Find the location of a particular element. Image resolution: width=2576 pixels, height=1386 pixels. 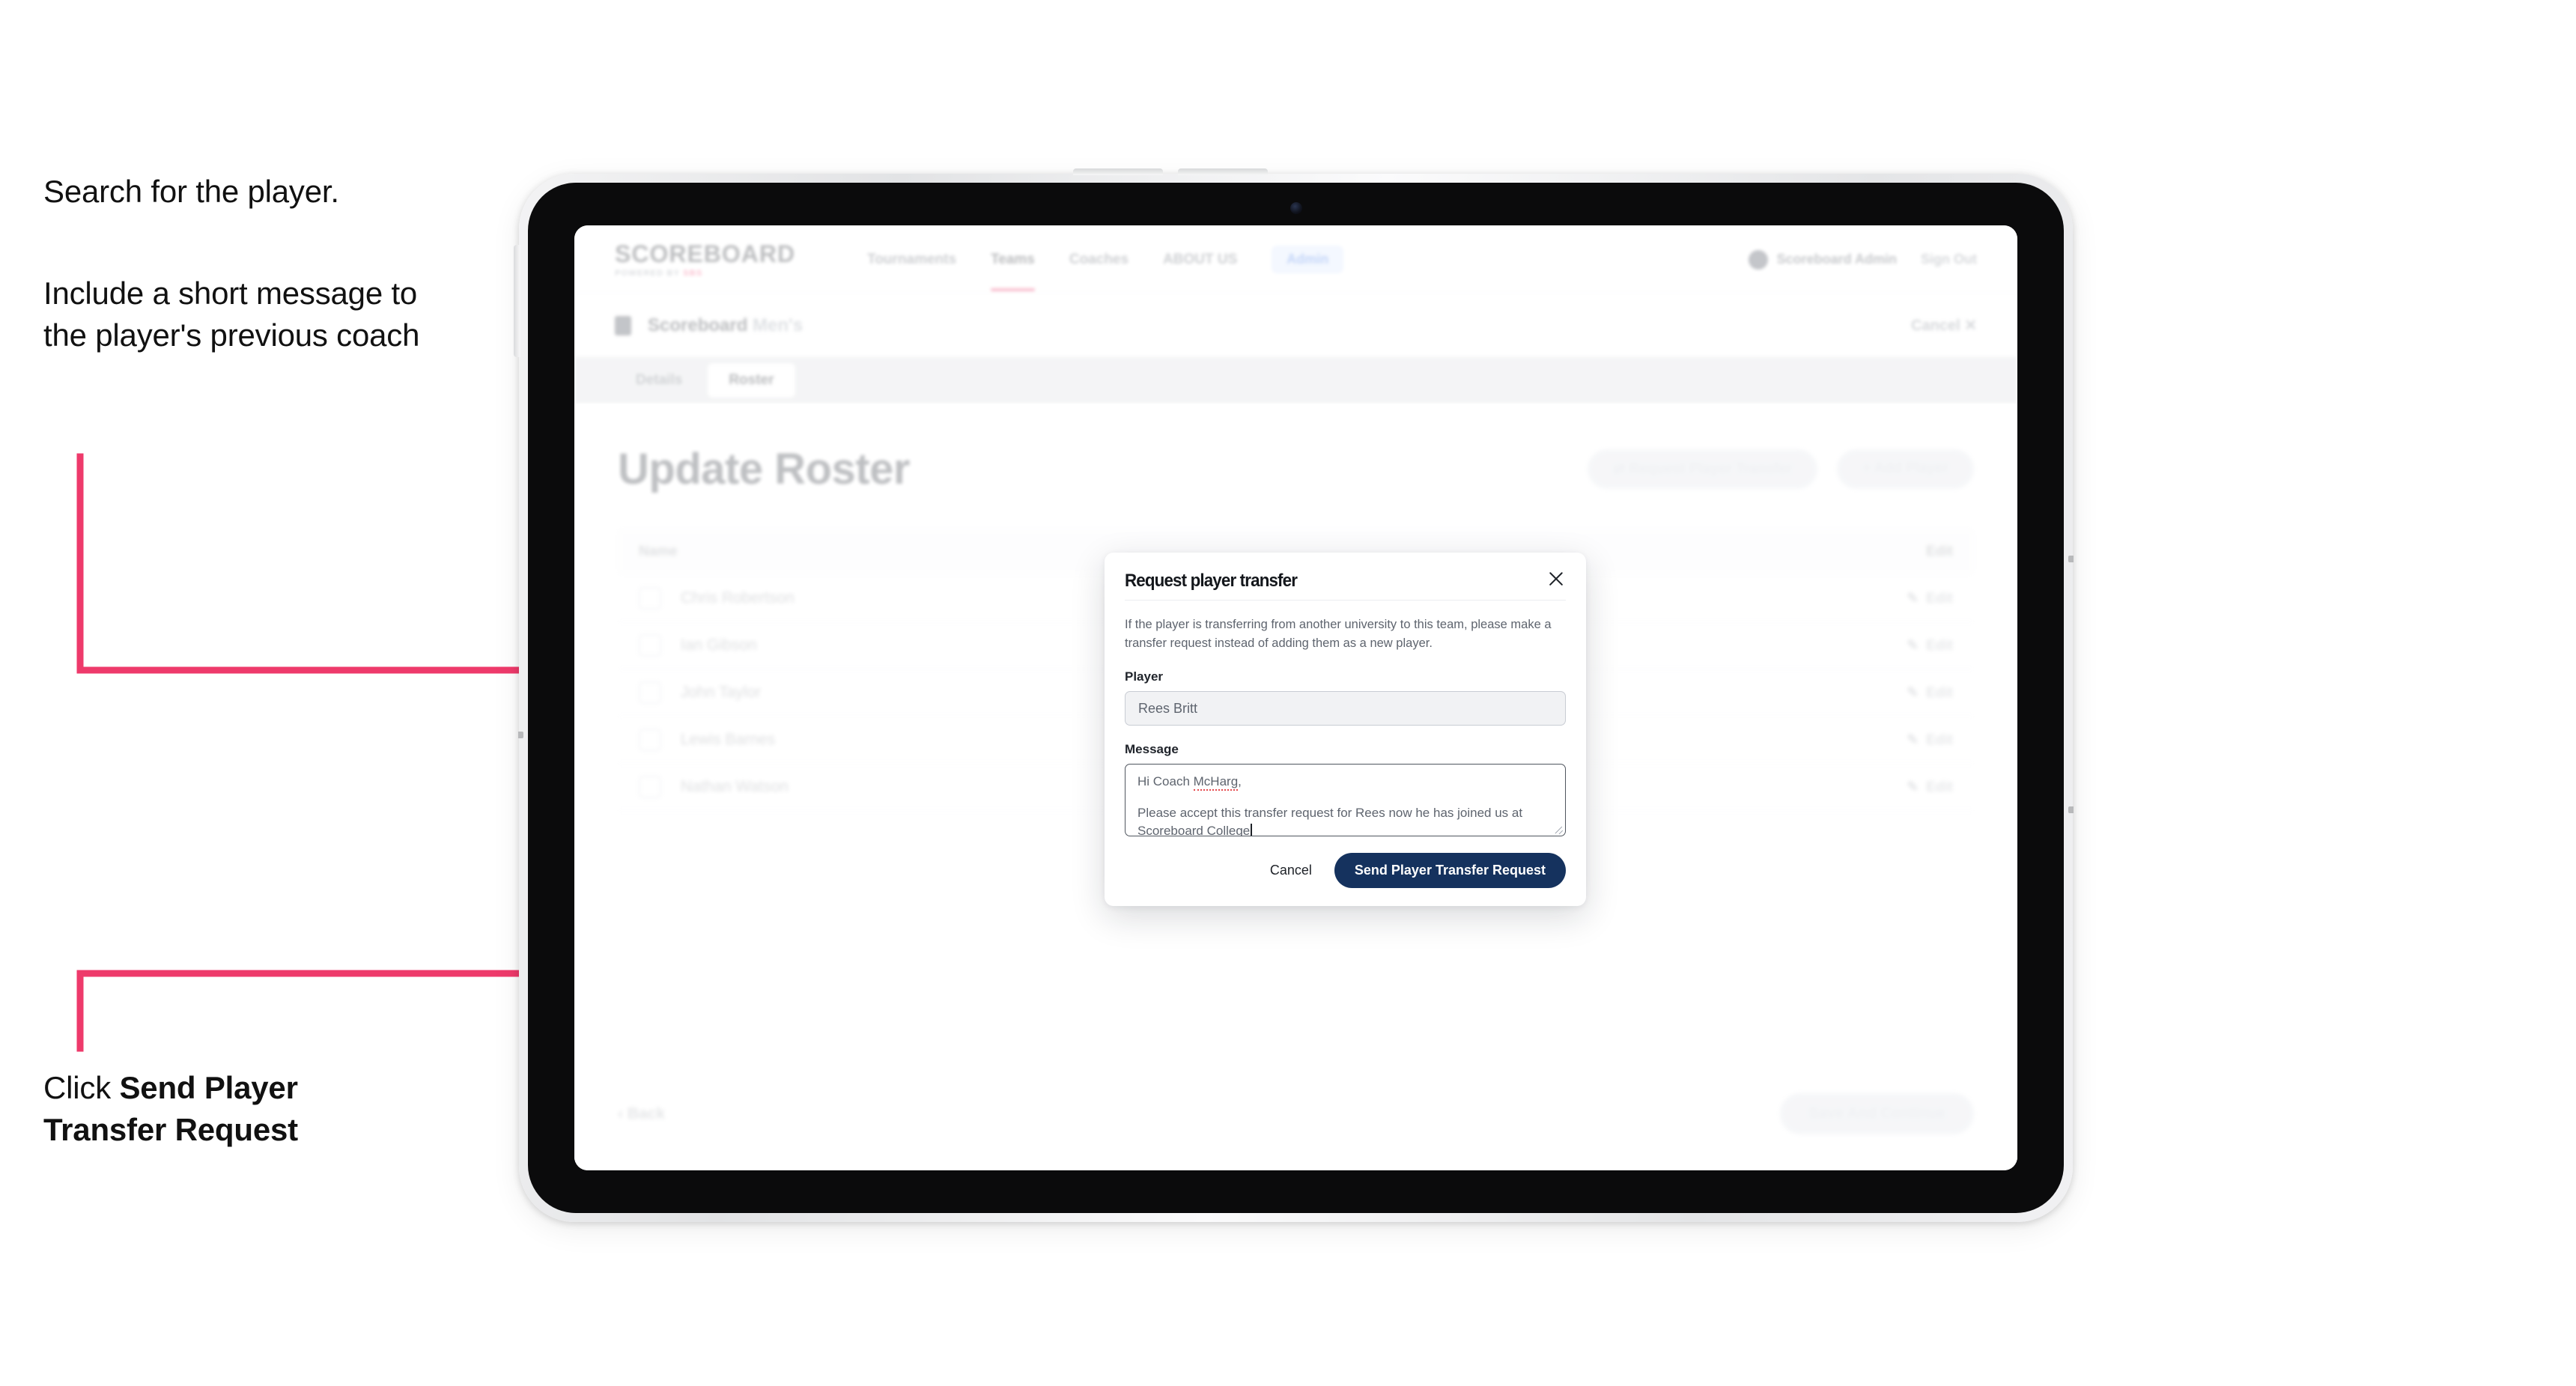

send-player-transfer-request-button: Send Player Transfer Request is located at coordinates (1450, 871).